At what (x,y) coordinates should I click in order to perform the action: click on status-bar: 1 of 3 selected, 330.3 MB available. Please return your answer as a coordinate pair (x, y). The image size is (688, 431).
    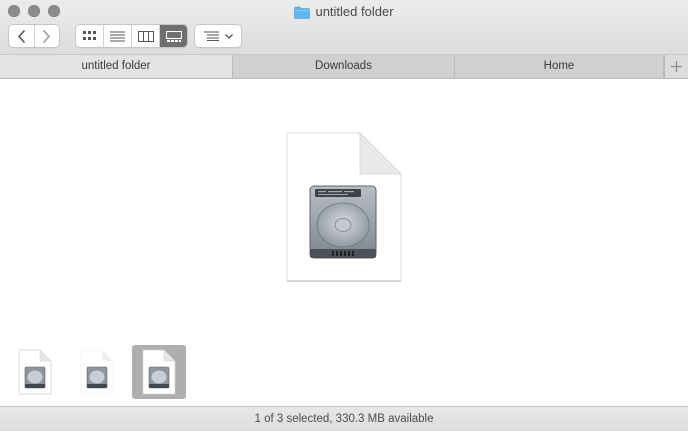
    Looking at the image, I should click on (344, 418).